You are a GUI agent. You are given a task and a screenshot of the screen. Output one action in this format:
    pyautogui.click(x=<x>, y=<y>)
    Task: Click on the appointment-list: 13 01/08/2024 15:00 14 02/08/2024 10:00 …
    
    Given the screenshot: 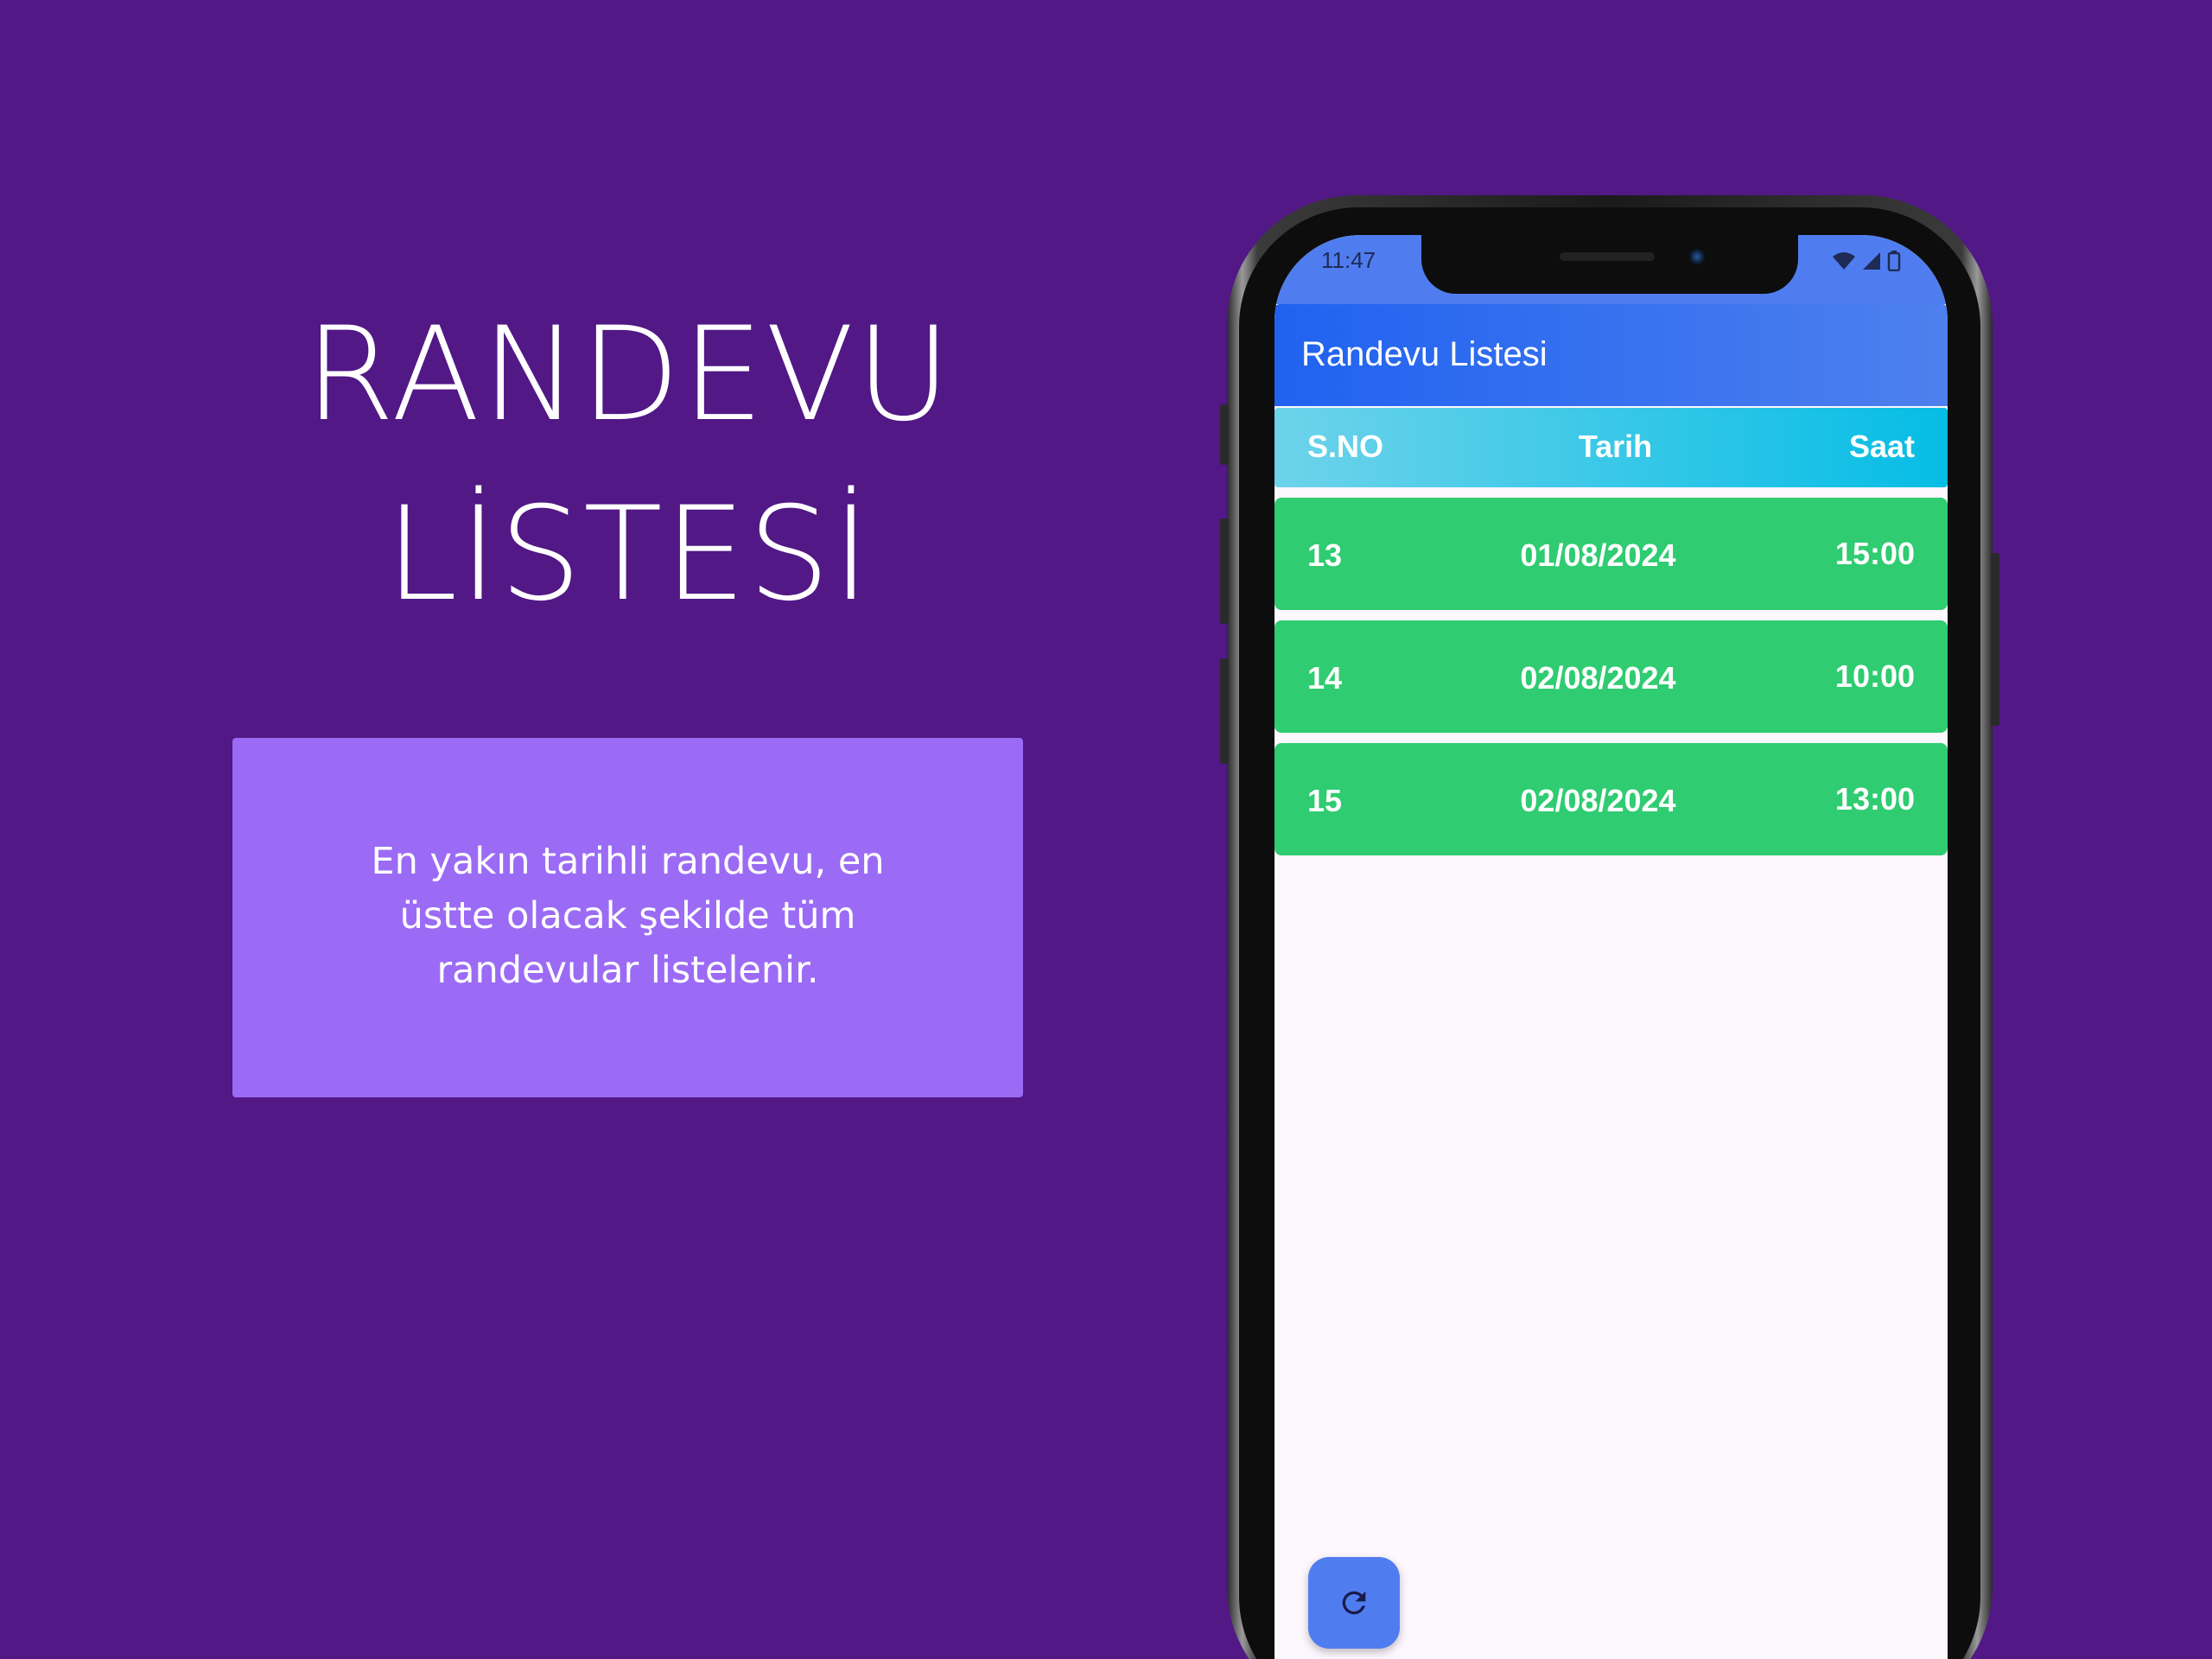 What is the action you would take?
    pyautogui.click(x=1611, y=682)
    